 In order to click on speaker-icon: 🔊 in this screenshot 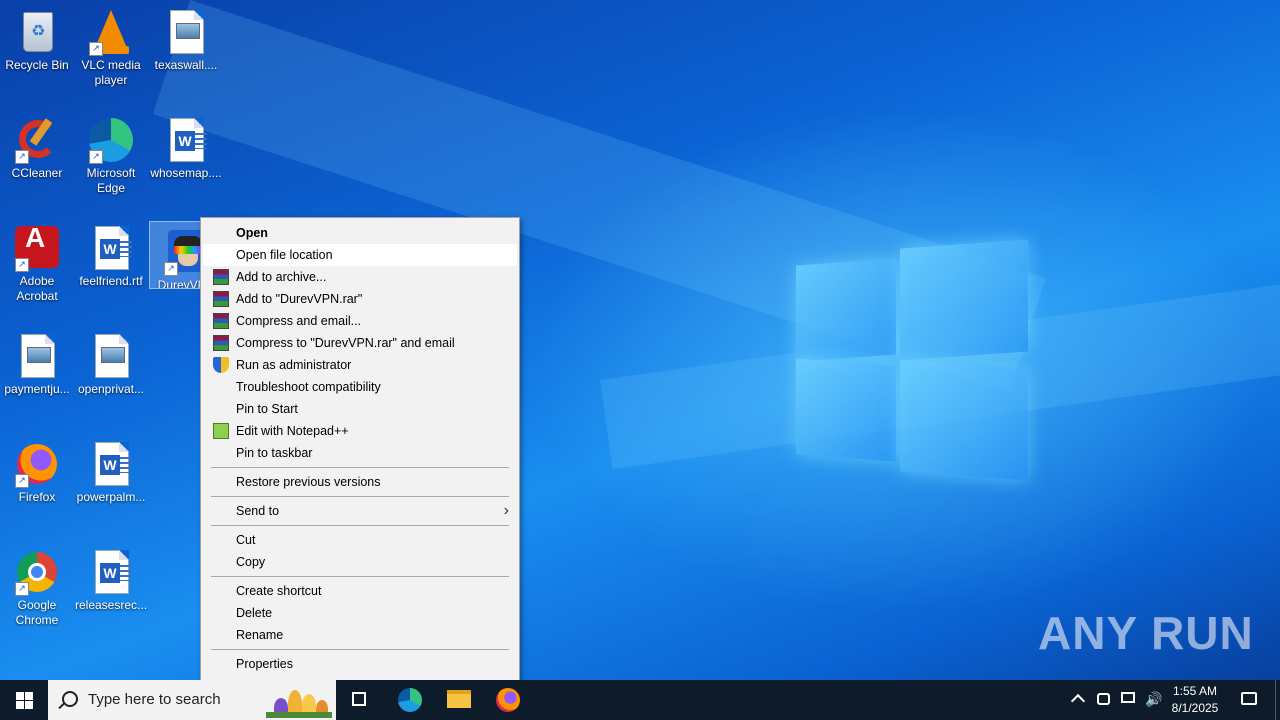, I will do `click(1154, 699)`.